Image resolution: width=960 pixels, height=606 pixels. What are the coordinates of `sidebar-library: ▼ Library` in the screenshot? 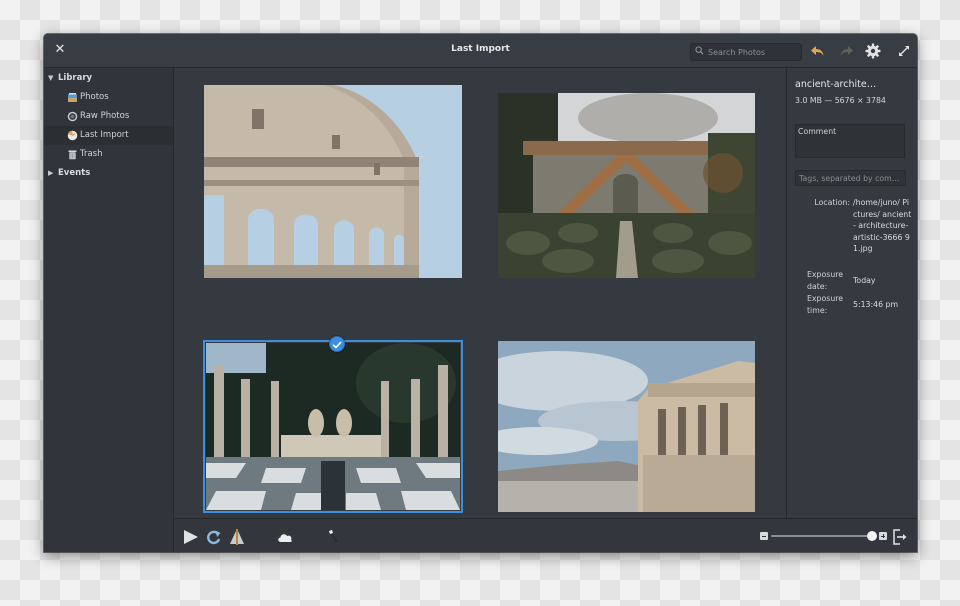 It's located at (108, 78).